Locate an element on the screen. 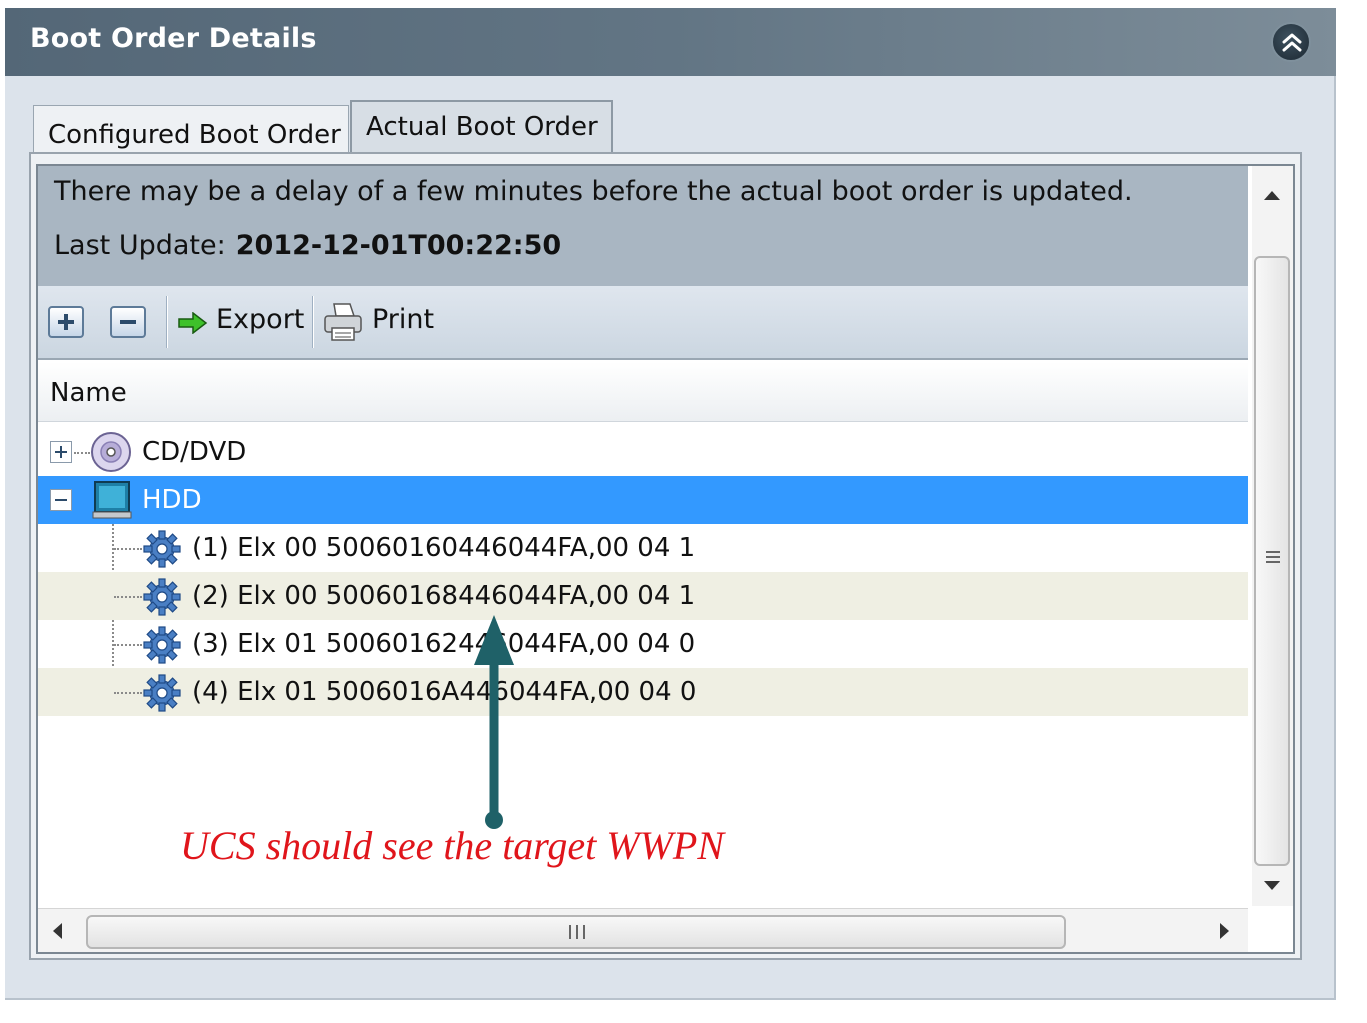  scroll-right-arrow-icon is located at coordinates (1225, 931).